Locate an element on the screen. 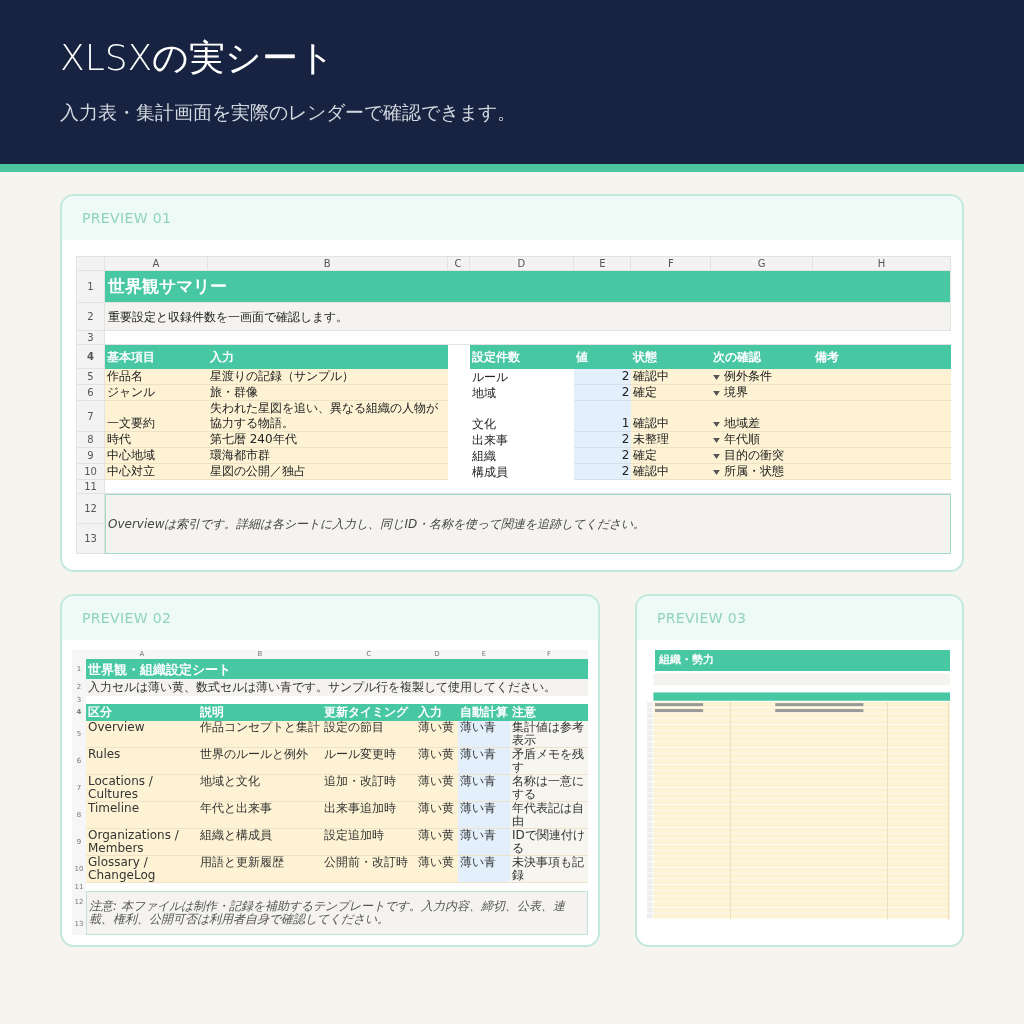 The height and width of the screenshot is (1024, 1024). table-cell: 旅・群像 is located at coordinates (327, 393).